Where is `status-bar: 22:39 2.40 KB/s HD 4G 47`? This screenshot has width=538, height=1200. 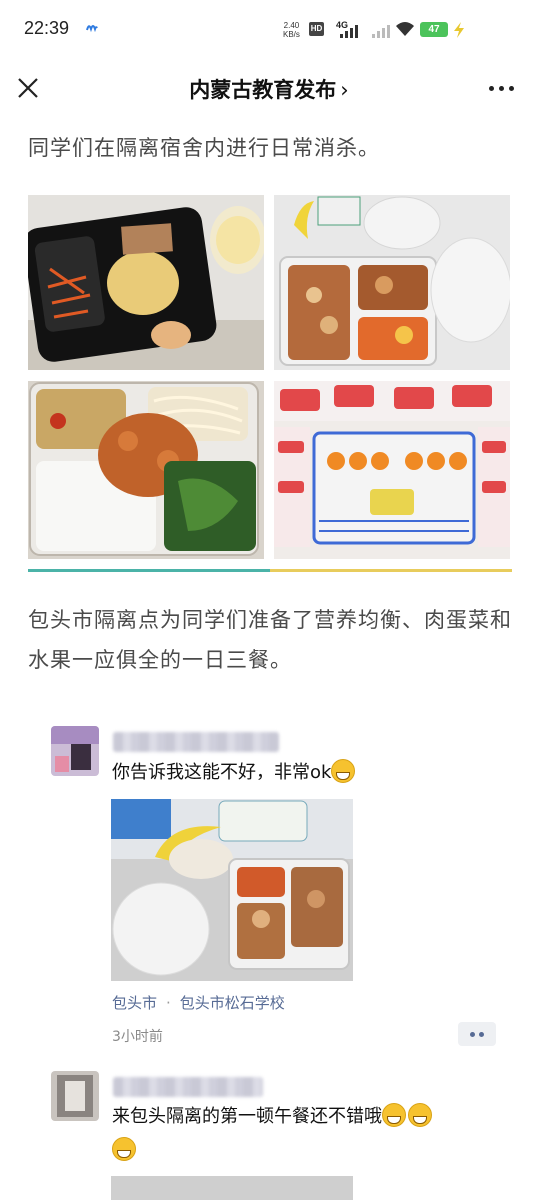
status-bar: 22:39 2.40 KB/s HD 4G 47 is located at coordinates (269, 31).